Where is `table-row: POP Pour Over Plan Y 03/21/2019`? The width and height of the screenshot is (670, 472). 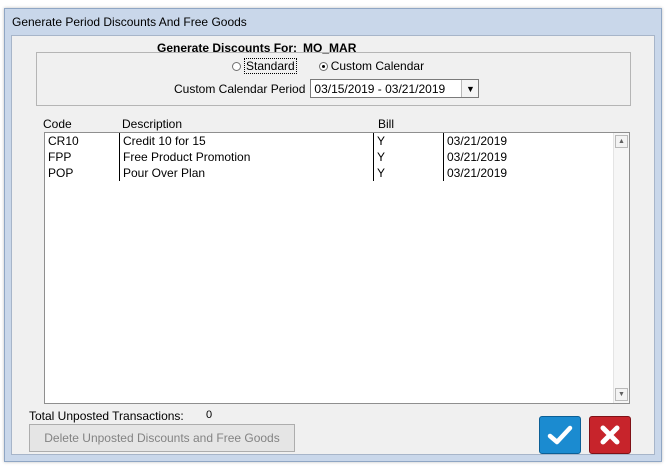 table-row: POP Pour Over Plan Y 03/21/2019 is located at coordinates (330, 173).